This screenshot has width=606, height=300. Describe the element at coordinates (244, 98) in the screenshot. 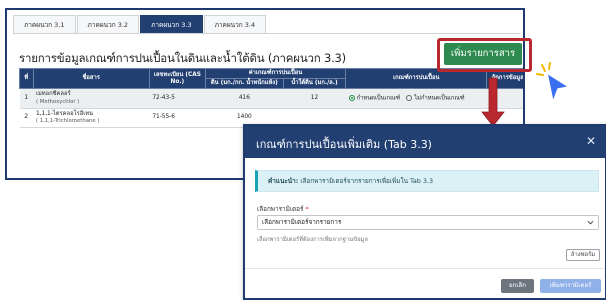

I see `soil-value: 416` at that location.